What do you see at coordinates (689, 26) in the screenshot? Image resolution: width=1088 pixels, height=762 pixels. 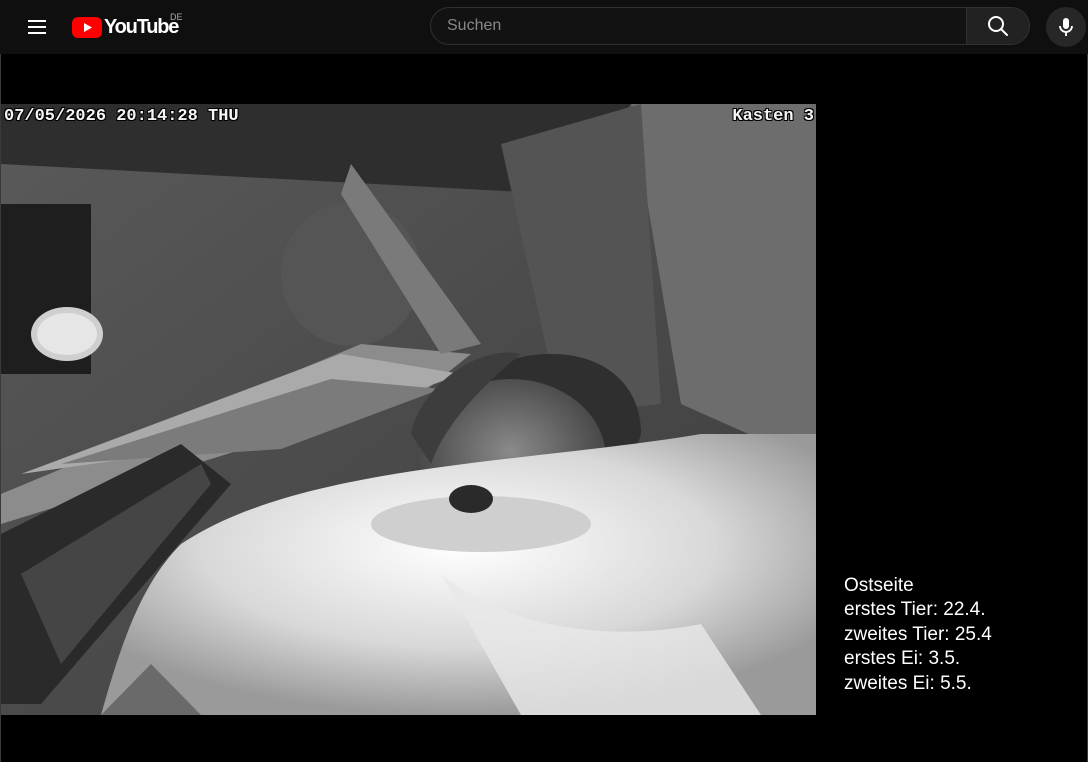 I see `search-input` at bounding box center [689, 26].